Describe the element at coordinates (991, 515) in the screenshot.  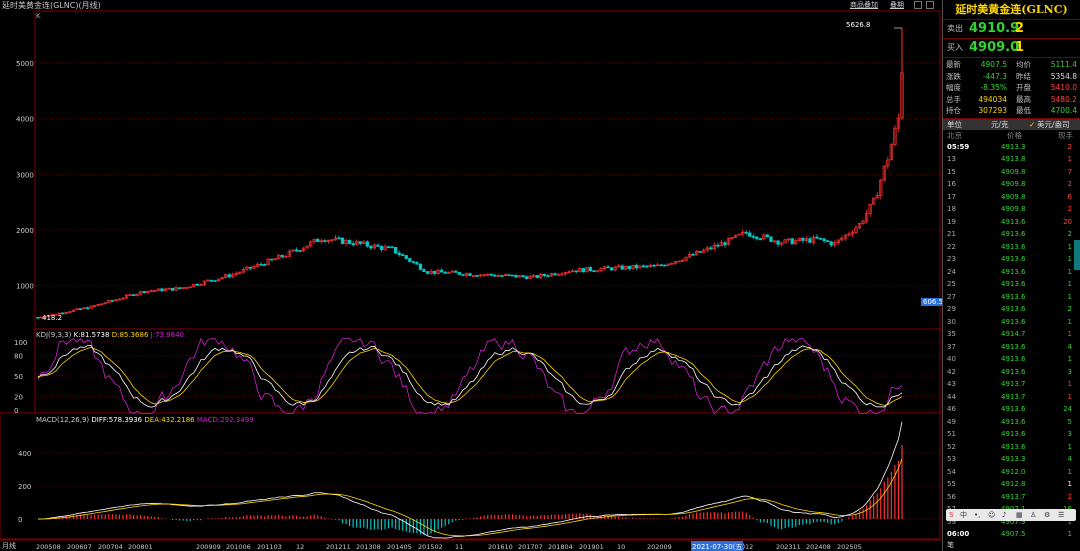
I see `ime-emoji-icon: ☺` at that location.